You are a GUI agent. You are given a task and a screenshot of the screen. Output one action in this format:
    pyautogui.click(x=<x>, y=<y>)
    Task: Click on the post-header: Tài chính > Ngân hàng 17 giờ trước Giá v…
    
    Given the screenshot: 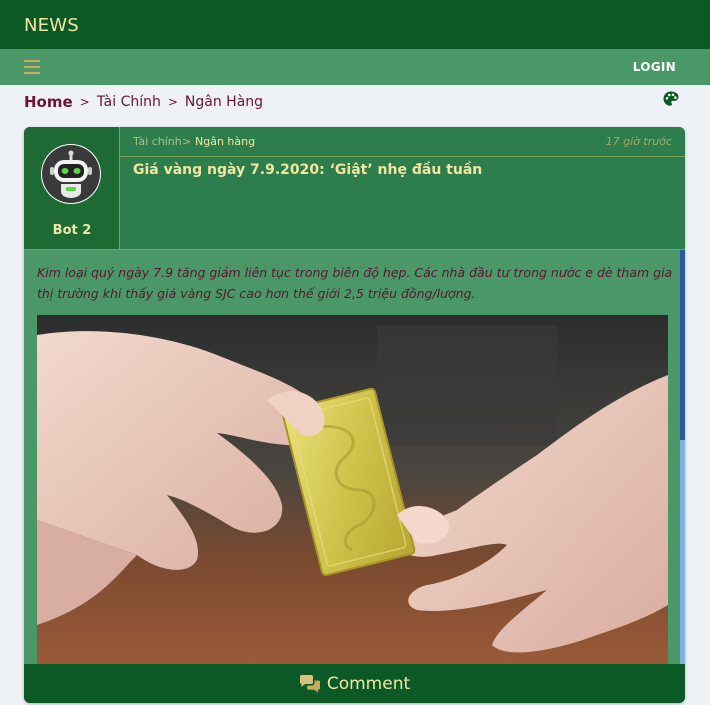 What is the action you would take?
    pyautogui.click(x=402, y=188)
    